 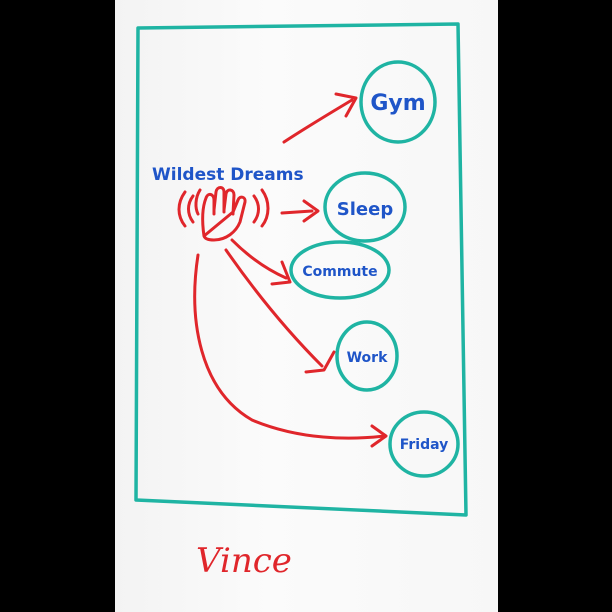 I want to click on node-friday: Friday, so click(x=424, y=444).